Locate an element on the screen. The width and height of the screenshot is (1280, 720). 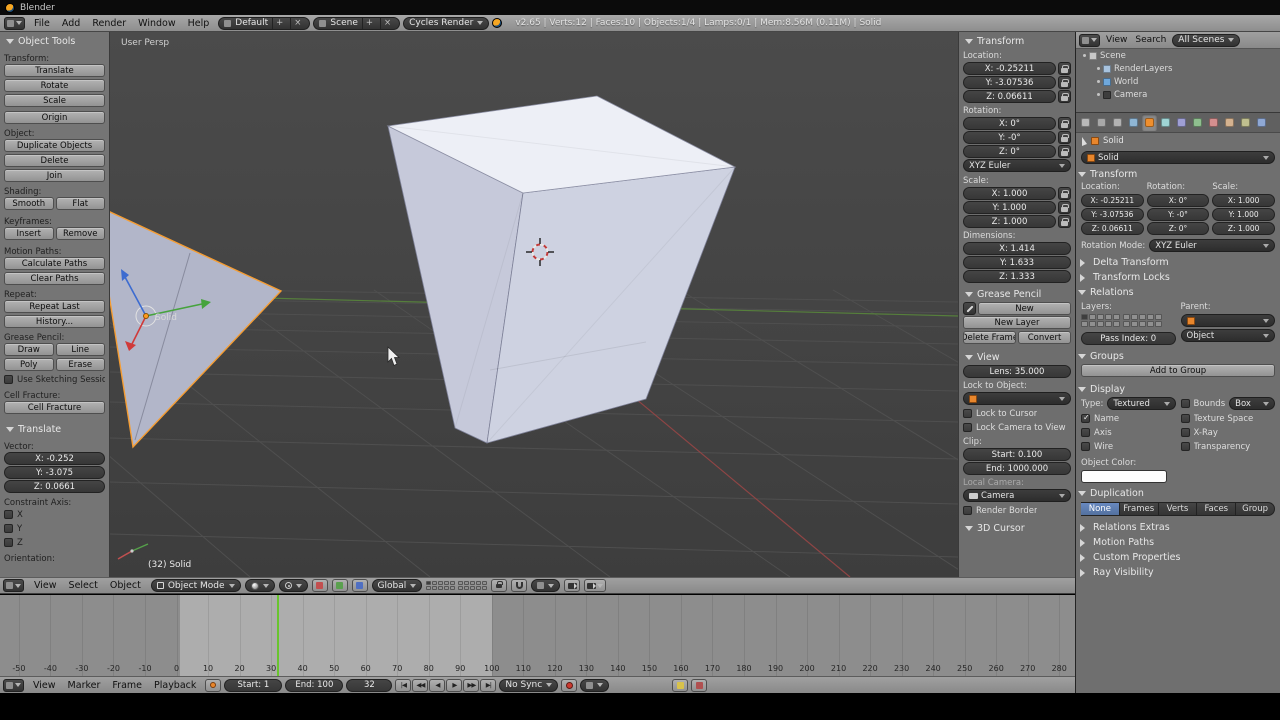
duplicate-objects-button: Duplicate Objects is located at coordinates (54, 145).